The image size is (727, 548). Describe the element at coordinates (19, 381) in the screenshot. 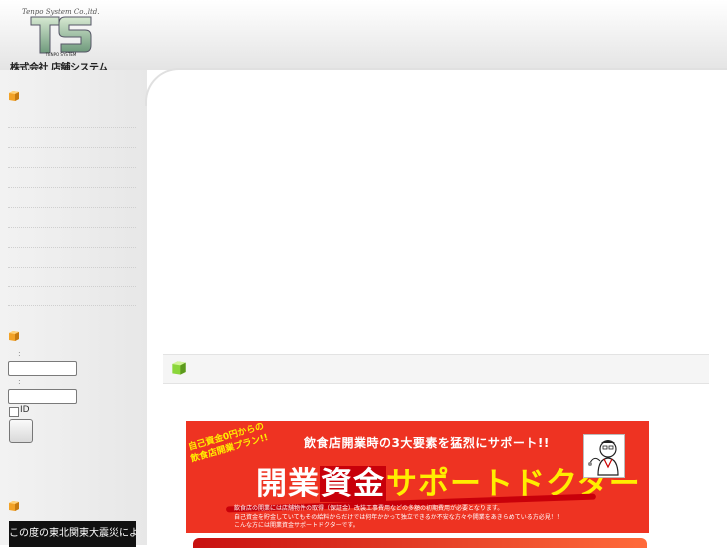

I see `login-password-label: :` at that location.